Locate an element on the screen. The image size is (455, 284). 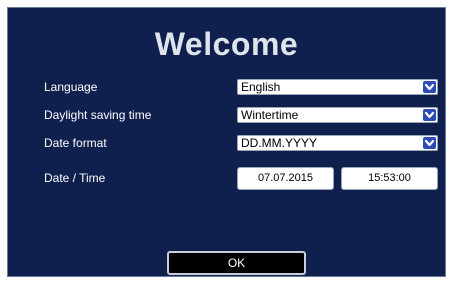
date-format-label: Date format is located at coordinates (75, 143).